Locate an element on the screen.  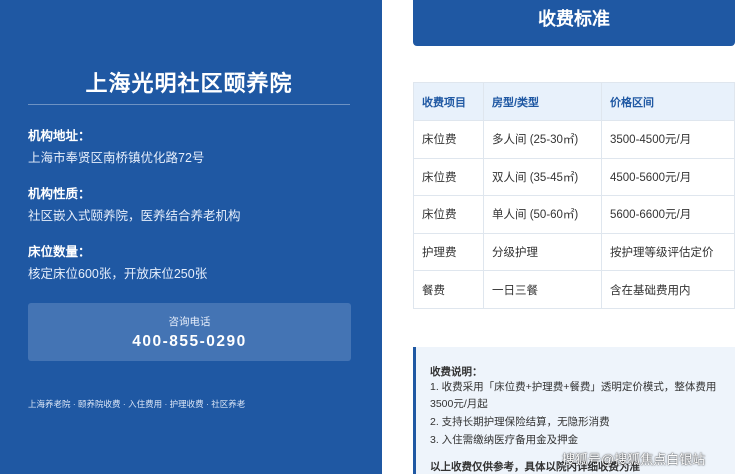
fee-type-cell: 一日三餐 is located at coordinates (542, 289).